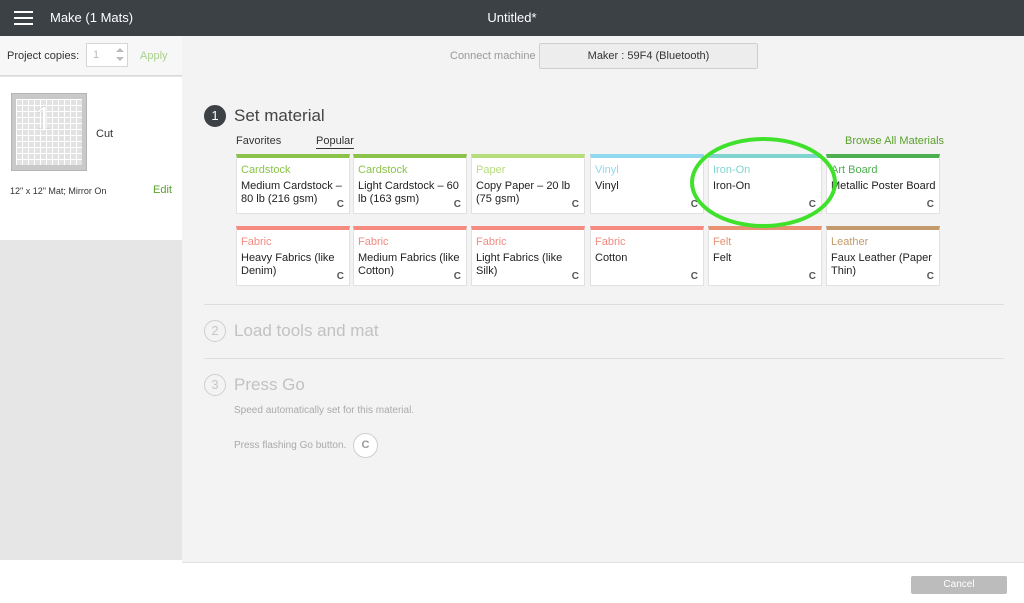 This screenshot has width=1024, height=603. What do you see at coordinates (607, 170) in the screenshot?
I see `material-category: Vinyl` at bounding box center [607, 170].